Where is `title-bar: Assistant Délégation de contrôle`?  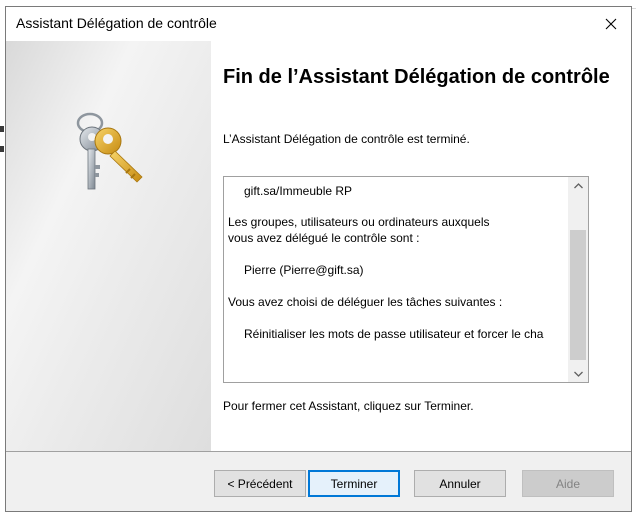
title-bar: Assistant Délégation de contrôle is located at coordinates (318, 24).